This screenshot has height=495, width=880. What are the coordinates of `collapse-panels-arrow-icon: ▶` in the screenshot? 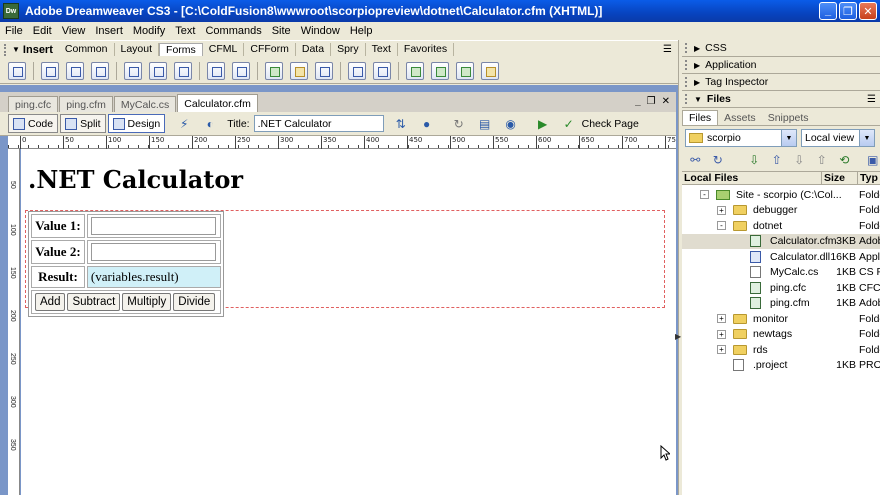 It's located at (678, 339).